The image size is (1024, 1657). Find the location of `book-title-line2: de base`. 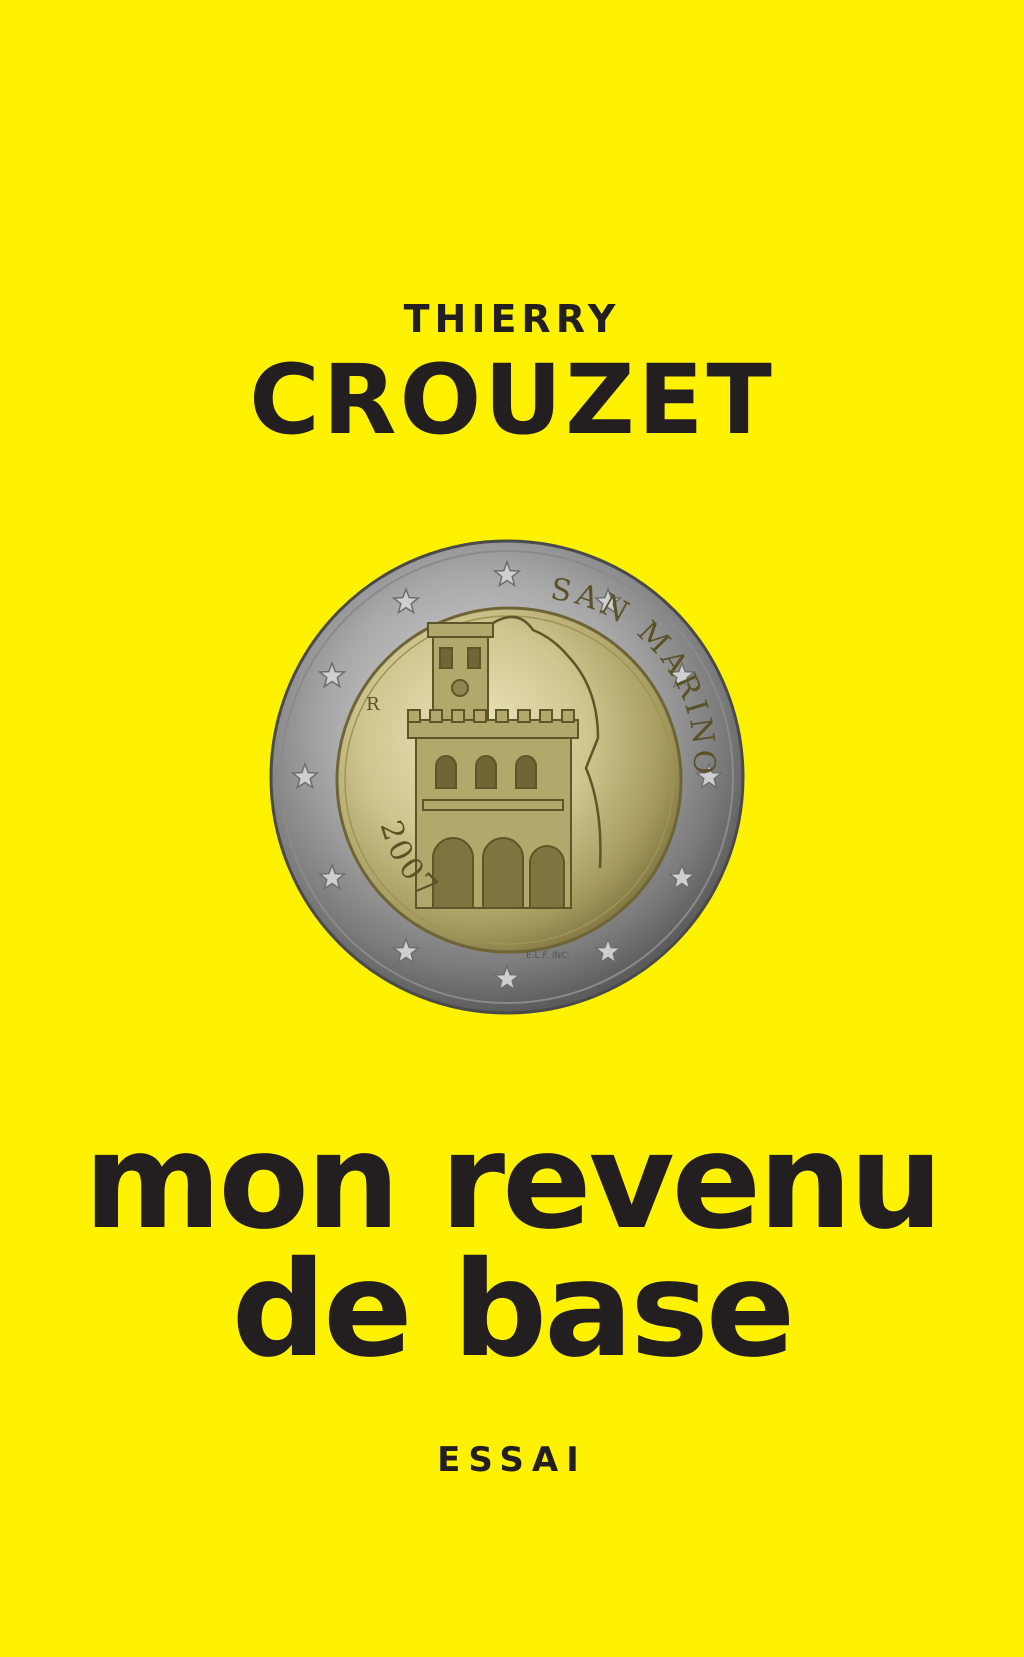

book-title-line2: de base is located at coordinates (513, 1310).